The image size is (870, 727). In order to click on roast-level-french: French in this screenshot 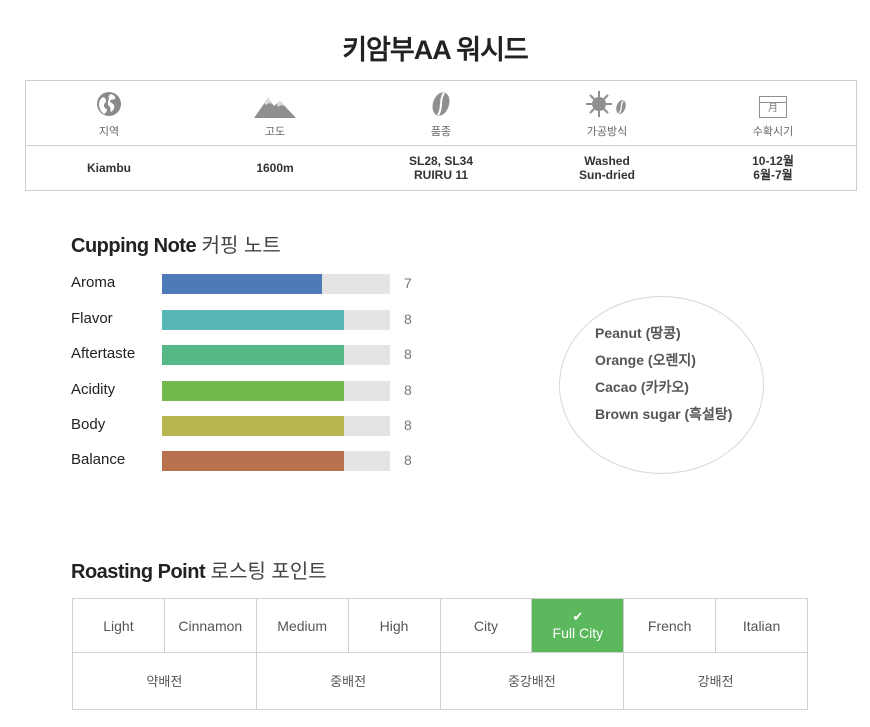, I will do `click(670, 625)`.